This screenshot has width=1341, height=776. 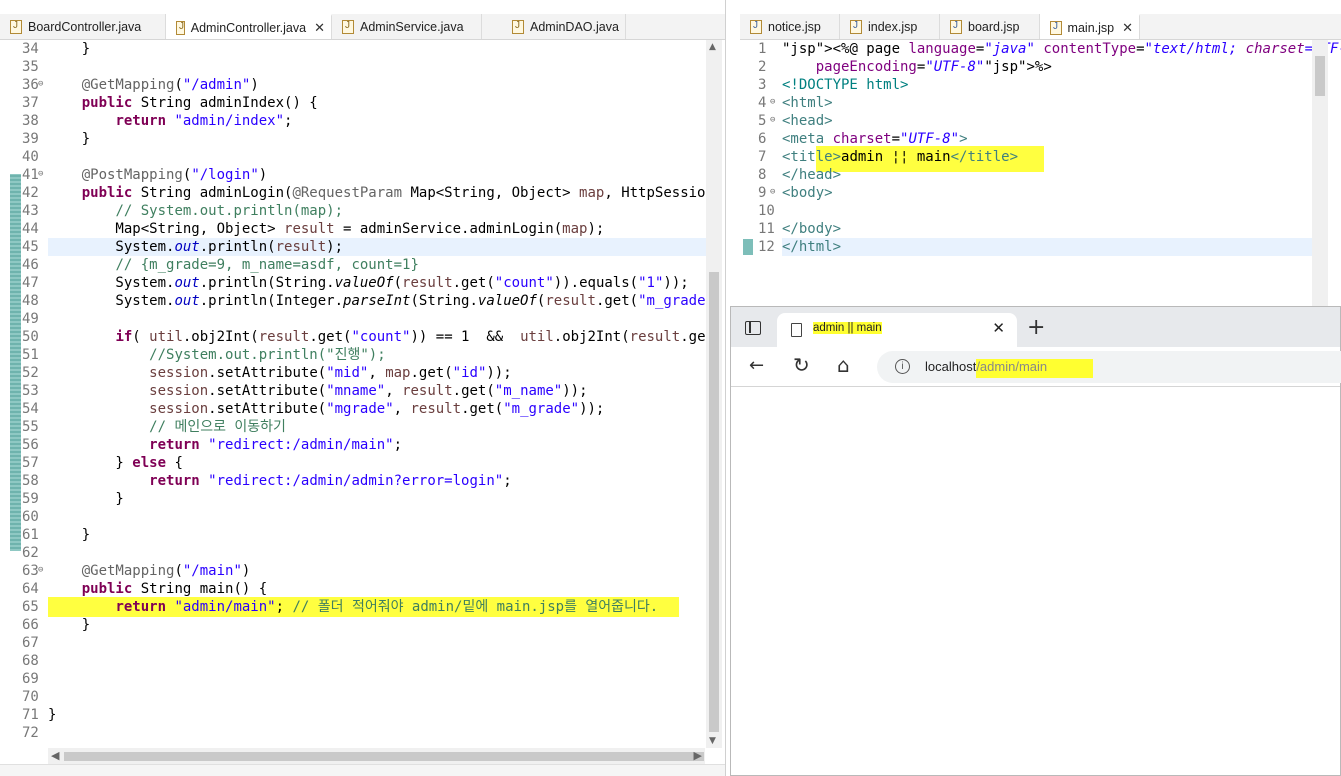 What do you see at coordinates (951, 366) in the screenshot?
I see `url-host: localhost` at bounding box center [951, 366].